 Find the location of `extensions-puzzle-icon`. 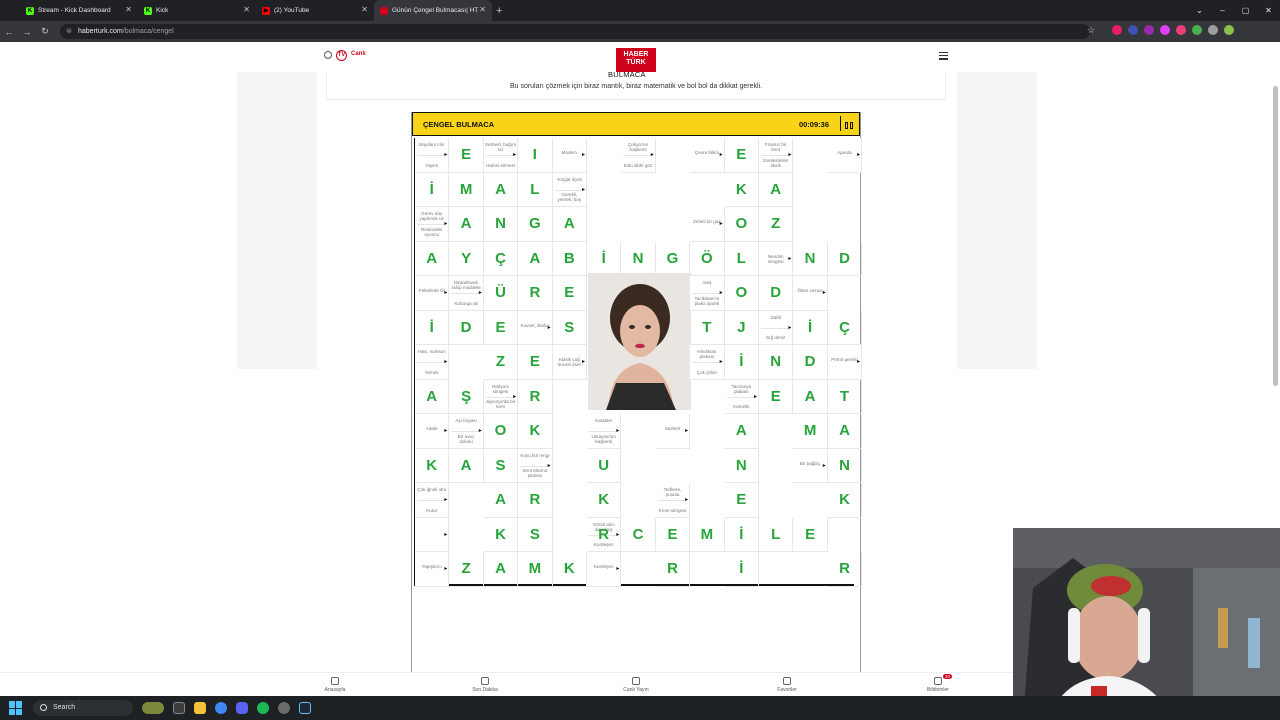

extensions-puzzle-icon is located at coordinates (1213, 30).